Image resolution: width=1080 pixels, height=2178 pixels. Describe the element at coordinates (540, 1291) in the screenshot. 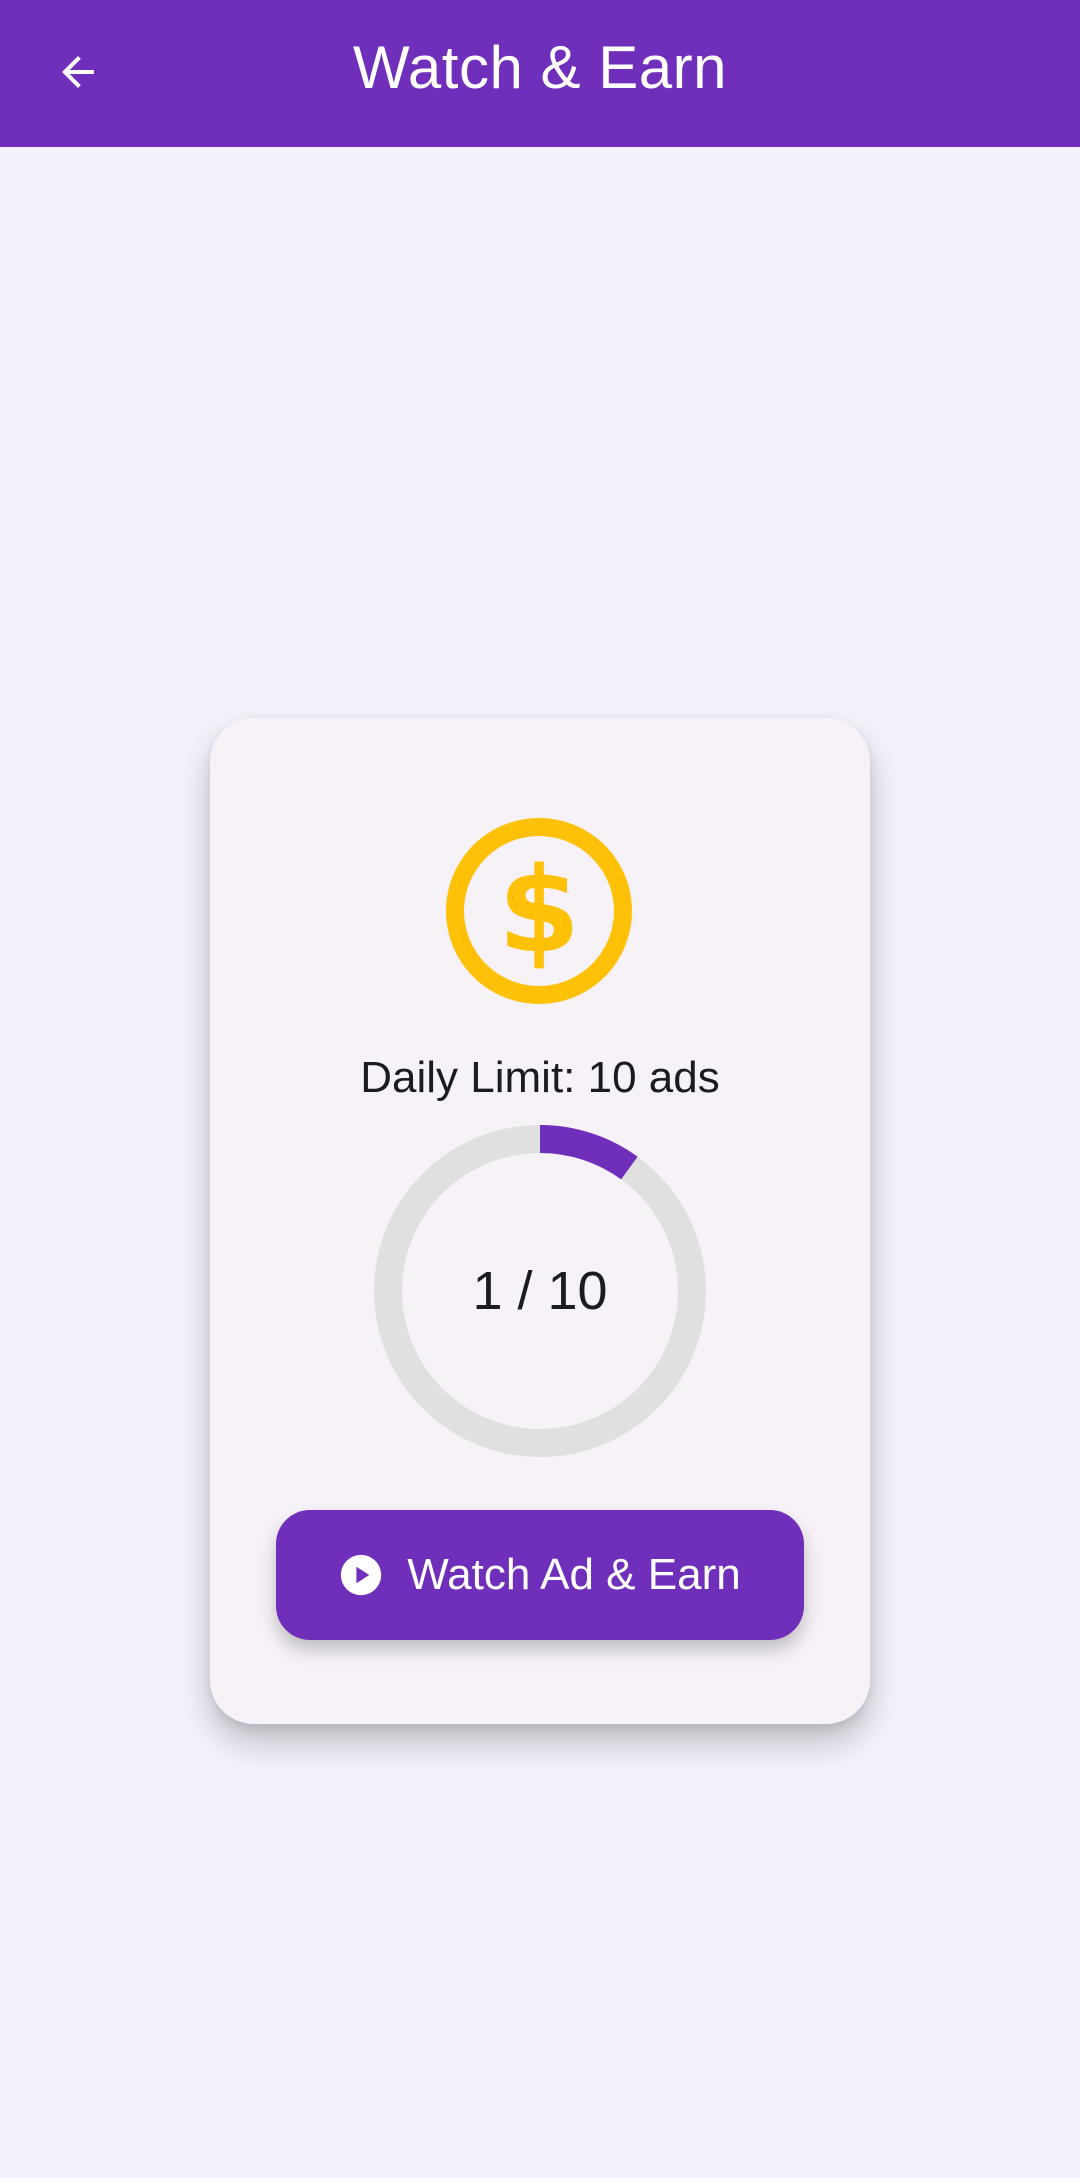

I see `progress-count: 1 / 10` at that location.